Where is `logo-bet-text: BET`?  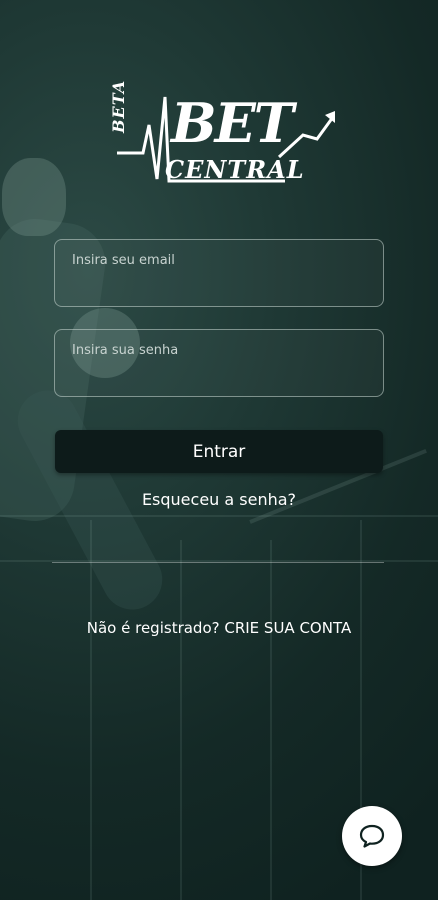 logo-bet-text: BET is located at coordinates (232, 123).